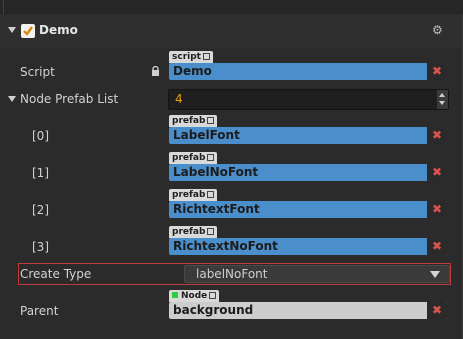  I want to click on node-type-label: Node, so click(194, 296).